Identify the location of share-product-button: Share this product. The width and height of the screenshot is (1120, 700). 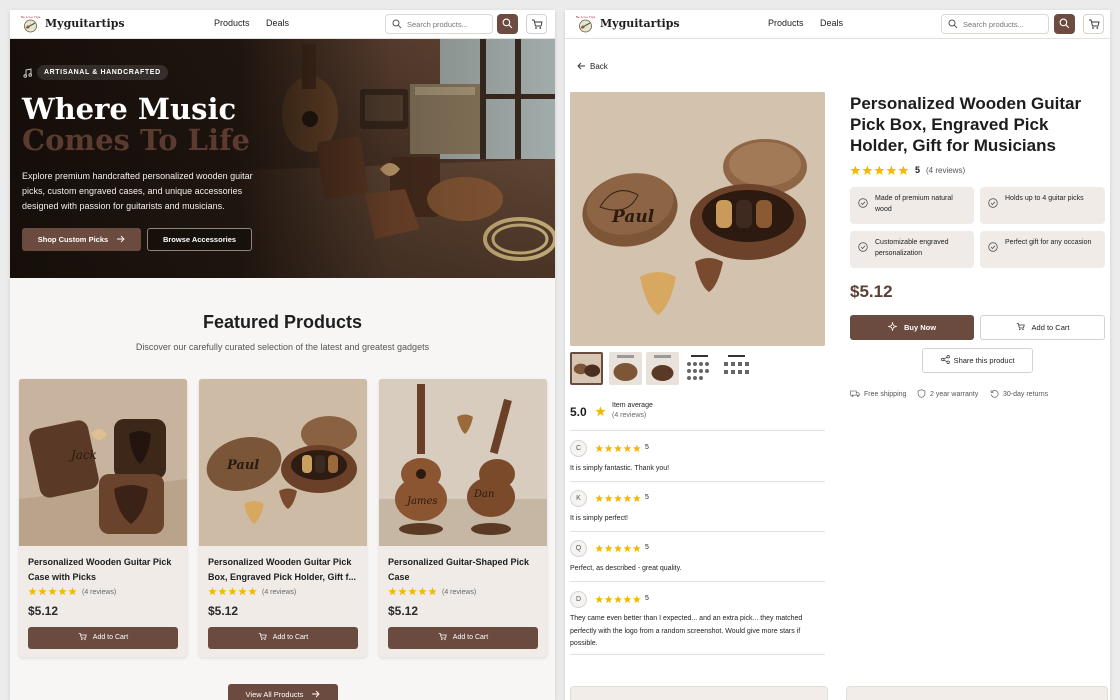
(977, 360).